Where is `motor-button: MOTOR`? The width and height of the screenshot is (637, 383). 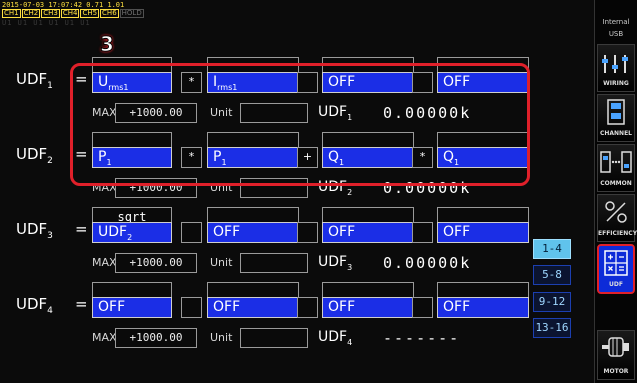
motor-button: MOTOR is located at coordinates (616, 355).